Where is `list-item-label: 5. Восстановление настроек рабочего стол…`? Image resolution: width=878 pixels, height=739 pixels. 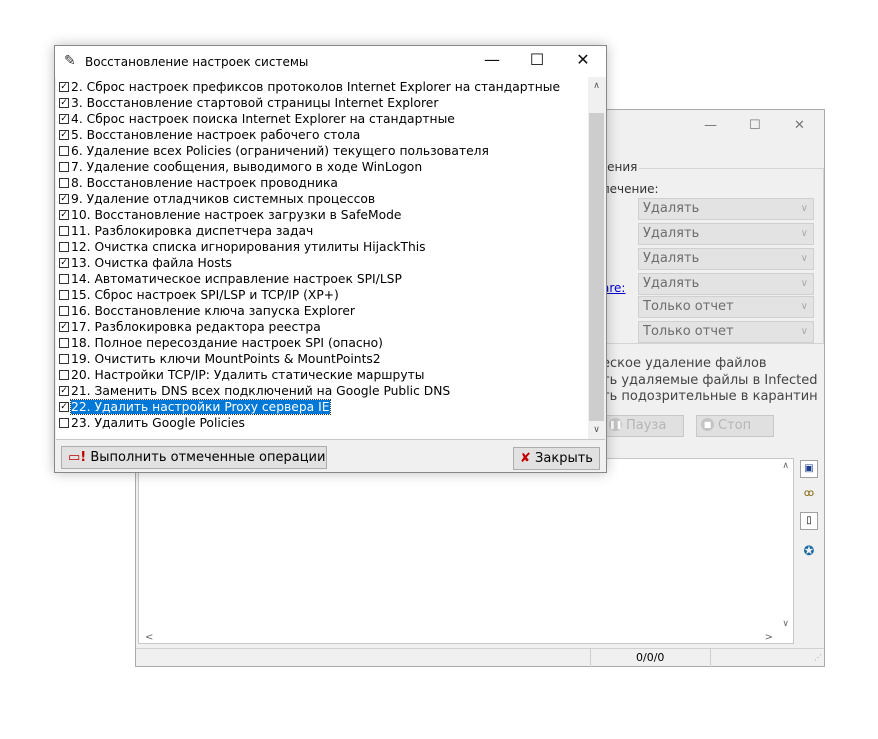 list-item-label: 5. Восстановление настроек рабочего стол… is located at coordinates (216, 135).